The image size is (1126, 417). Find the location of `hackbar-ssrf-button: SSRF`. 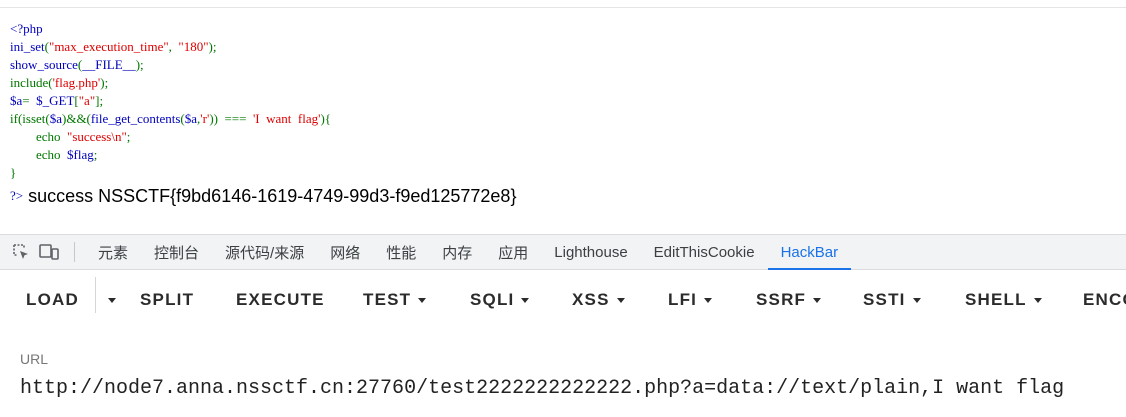

hackbar-ssrf-button: SSRF is located at coordinates (789, 300).